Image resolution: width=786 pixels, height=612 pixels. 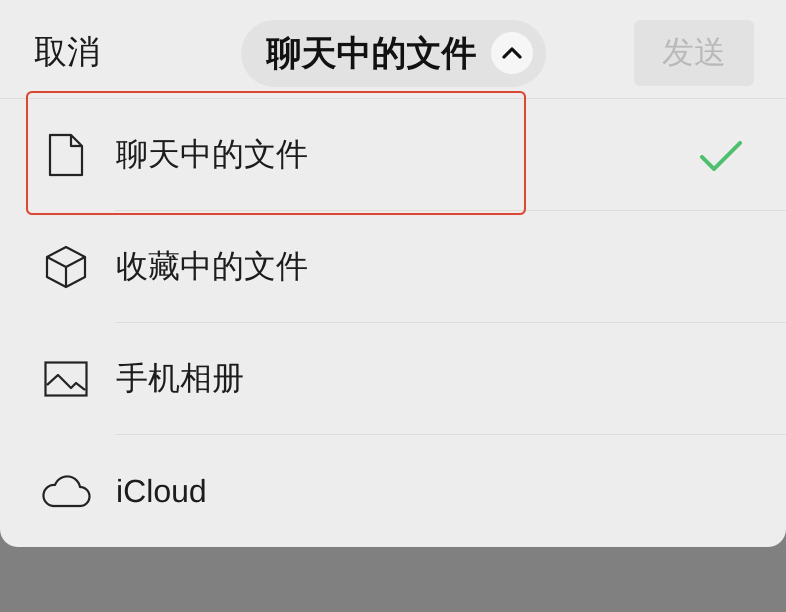 What do you see at coordinates (371, 53) in the screenshot?
I see `dropdown-title: 聊天中的文件` at bounding box center [371, 53].